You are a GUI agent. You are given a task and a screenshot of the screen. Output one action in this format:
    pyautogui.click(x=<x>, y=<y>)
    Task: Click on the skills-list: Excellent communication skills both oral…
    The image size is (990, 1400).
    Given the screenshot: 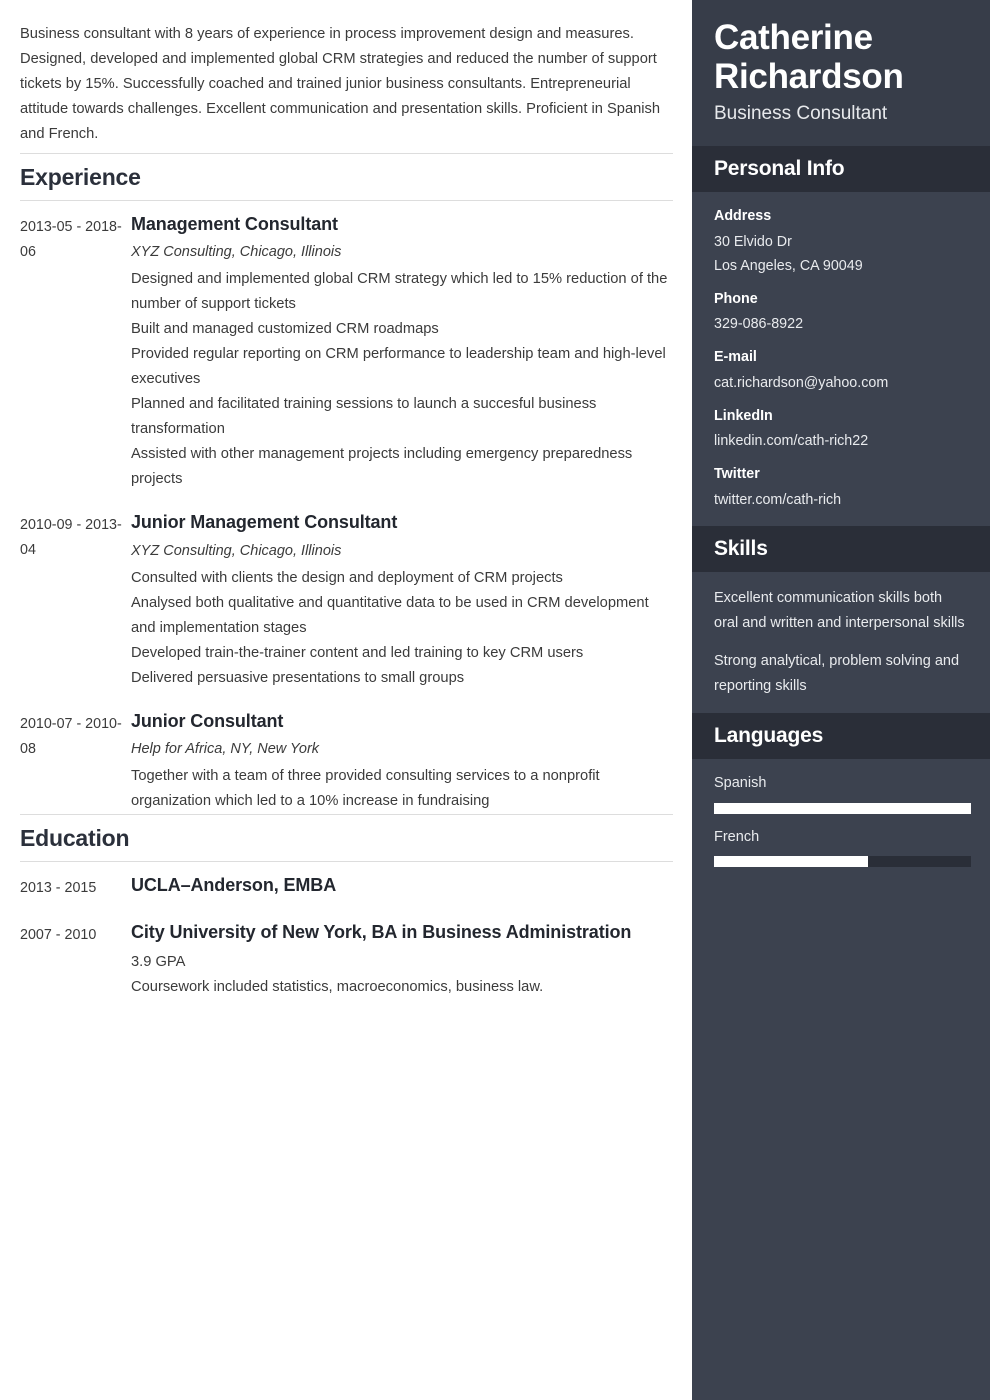 What is the action you would take?
    pyautogui.click(x=841, y=642)
    